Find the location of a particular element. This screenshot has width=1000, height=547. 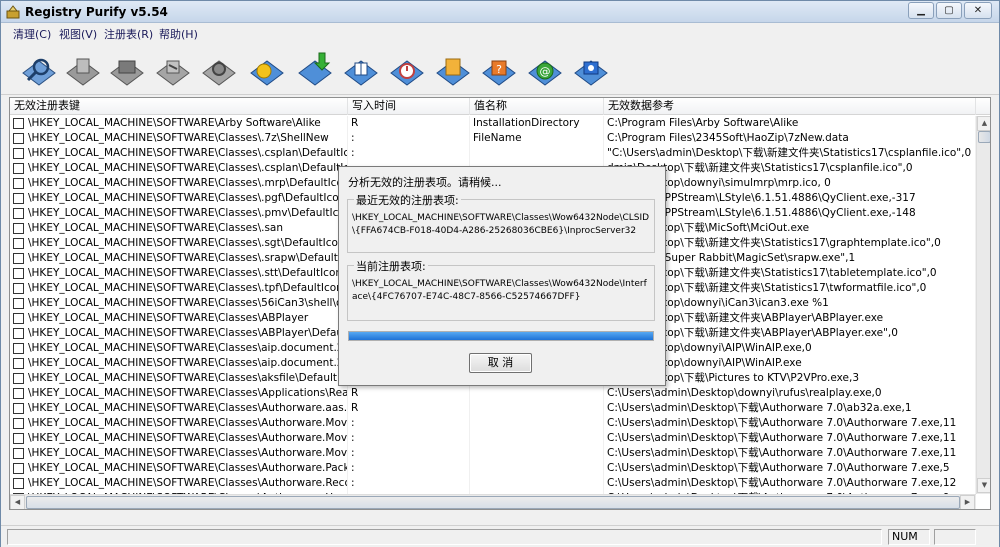

home-icon is located at coordinates (591, 69).